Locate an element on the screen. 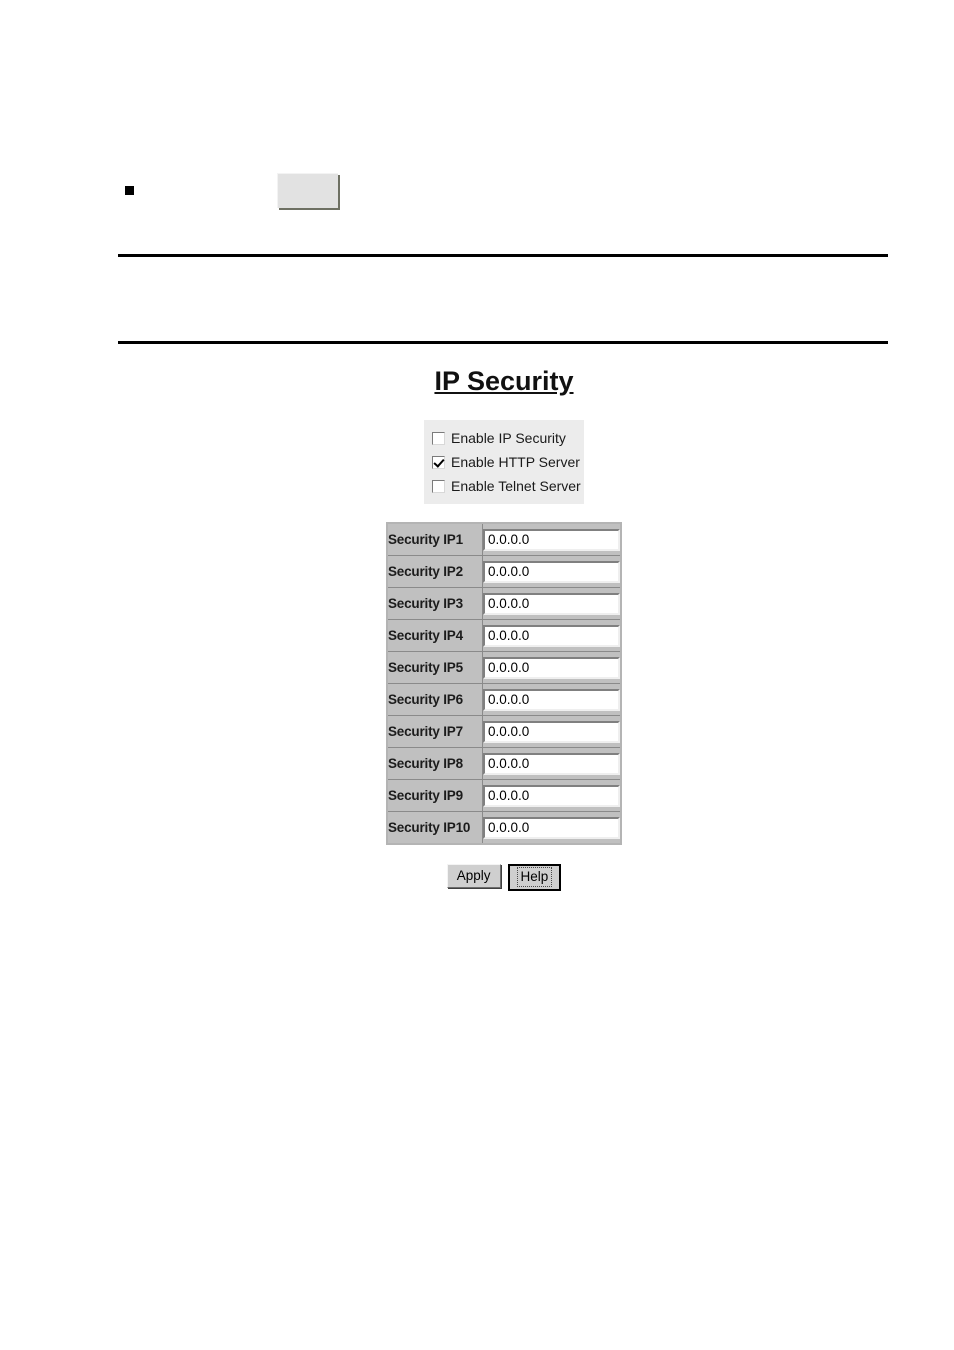 The height and width of the screenshot is (1350, 954). table-row: Security IP10 is located at coordinates (504, 828).